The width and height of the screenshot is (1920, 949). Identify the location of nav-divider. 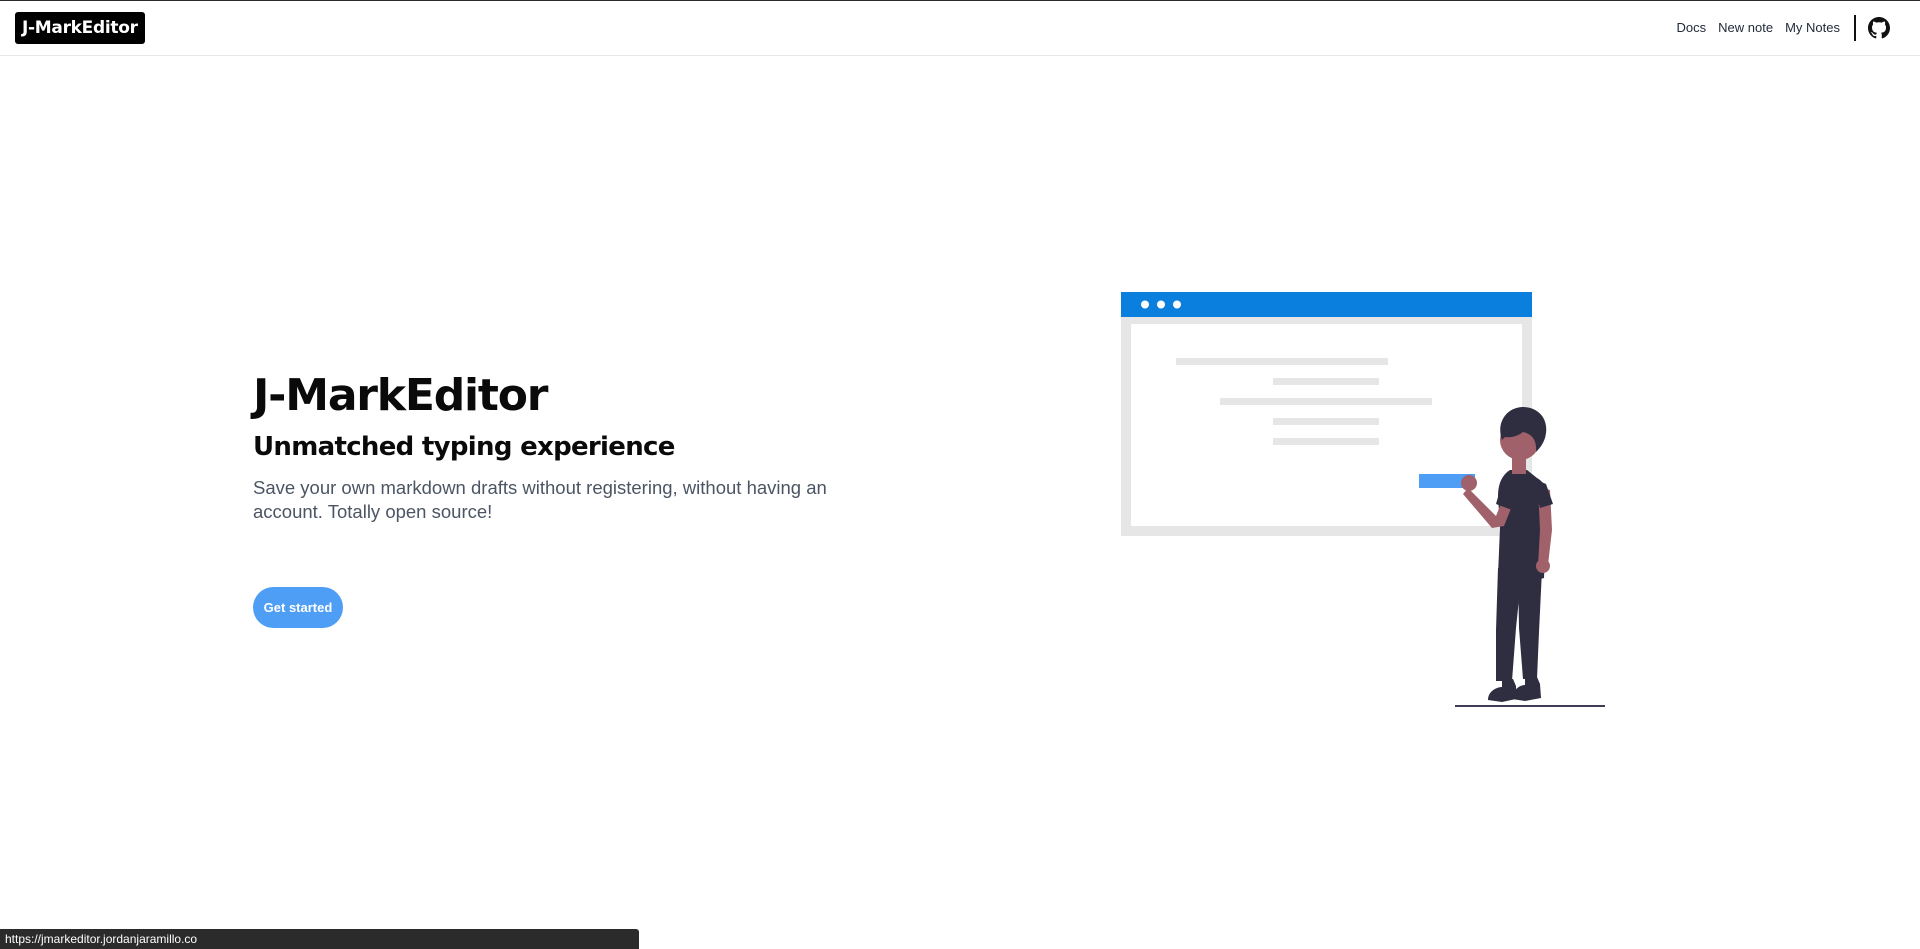
(1855, 28).